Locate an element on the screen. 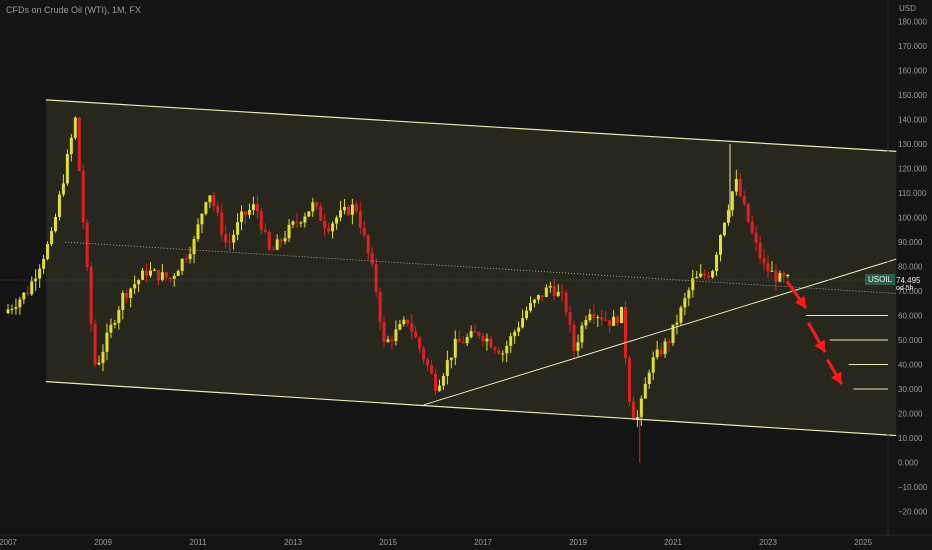 This screenshot has width=932, height=550. y-tick-label: 10.000 is located at coordinates (910, 438).